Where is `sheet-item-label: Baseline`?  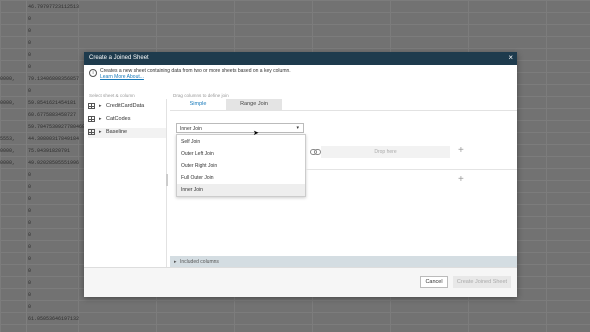 sheet-item-label: Baseline is located at coordinates (117, 132).